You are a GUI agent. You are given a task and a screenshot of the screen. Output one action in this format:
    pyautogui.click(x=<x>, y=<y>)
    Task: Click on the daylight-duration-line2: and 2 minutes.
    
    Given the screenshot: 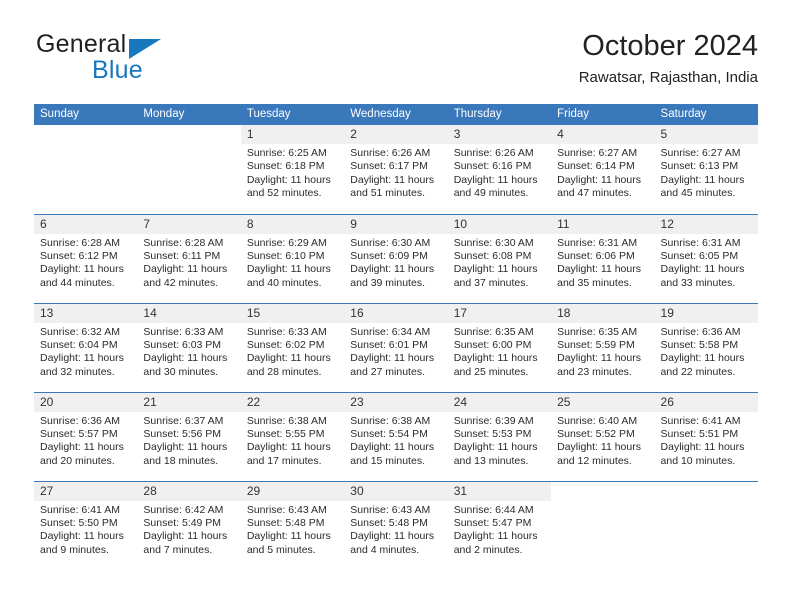 What is the action you would take?
    pyautogui.click(x=488, y=549)
    